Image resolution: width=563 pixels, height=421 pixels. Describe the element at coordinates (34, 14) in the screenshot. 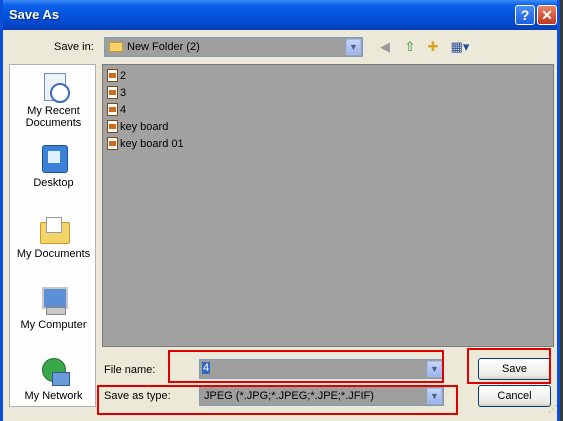

I see `window-title: Save As` at that location.